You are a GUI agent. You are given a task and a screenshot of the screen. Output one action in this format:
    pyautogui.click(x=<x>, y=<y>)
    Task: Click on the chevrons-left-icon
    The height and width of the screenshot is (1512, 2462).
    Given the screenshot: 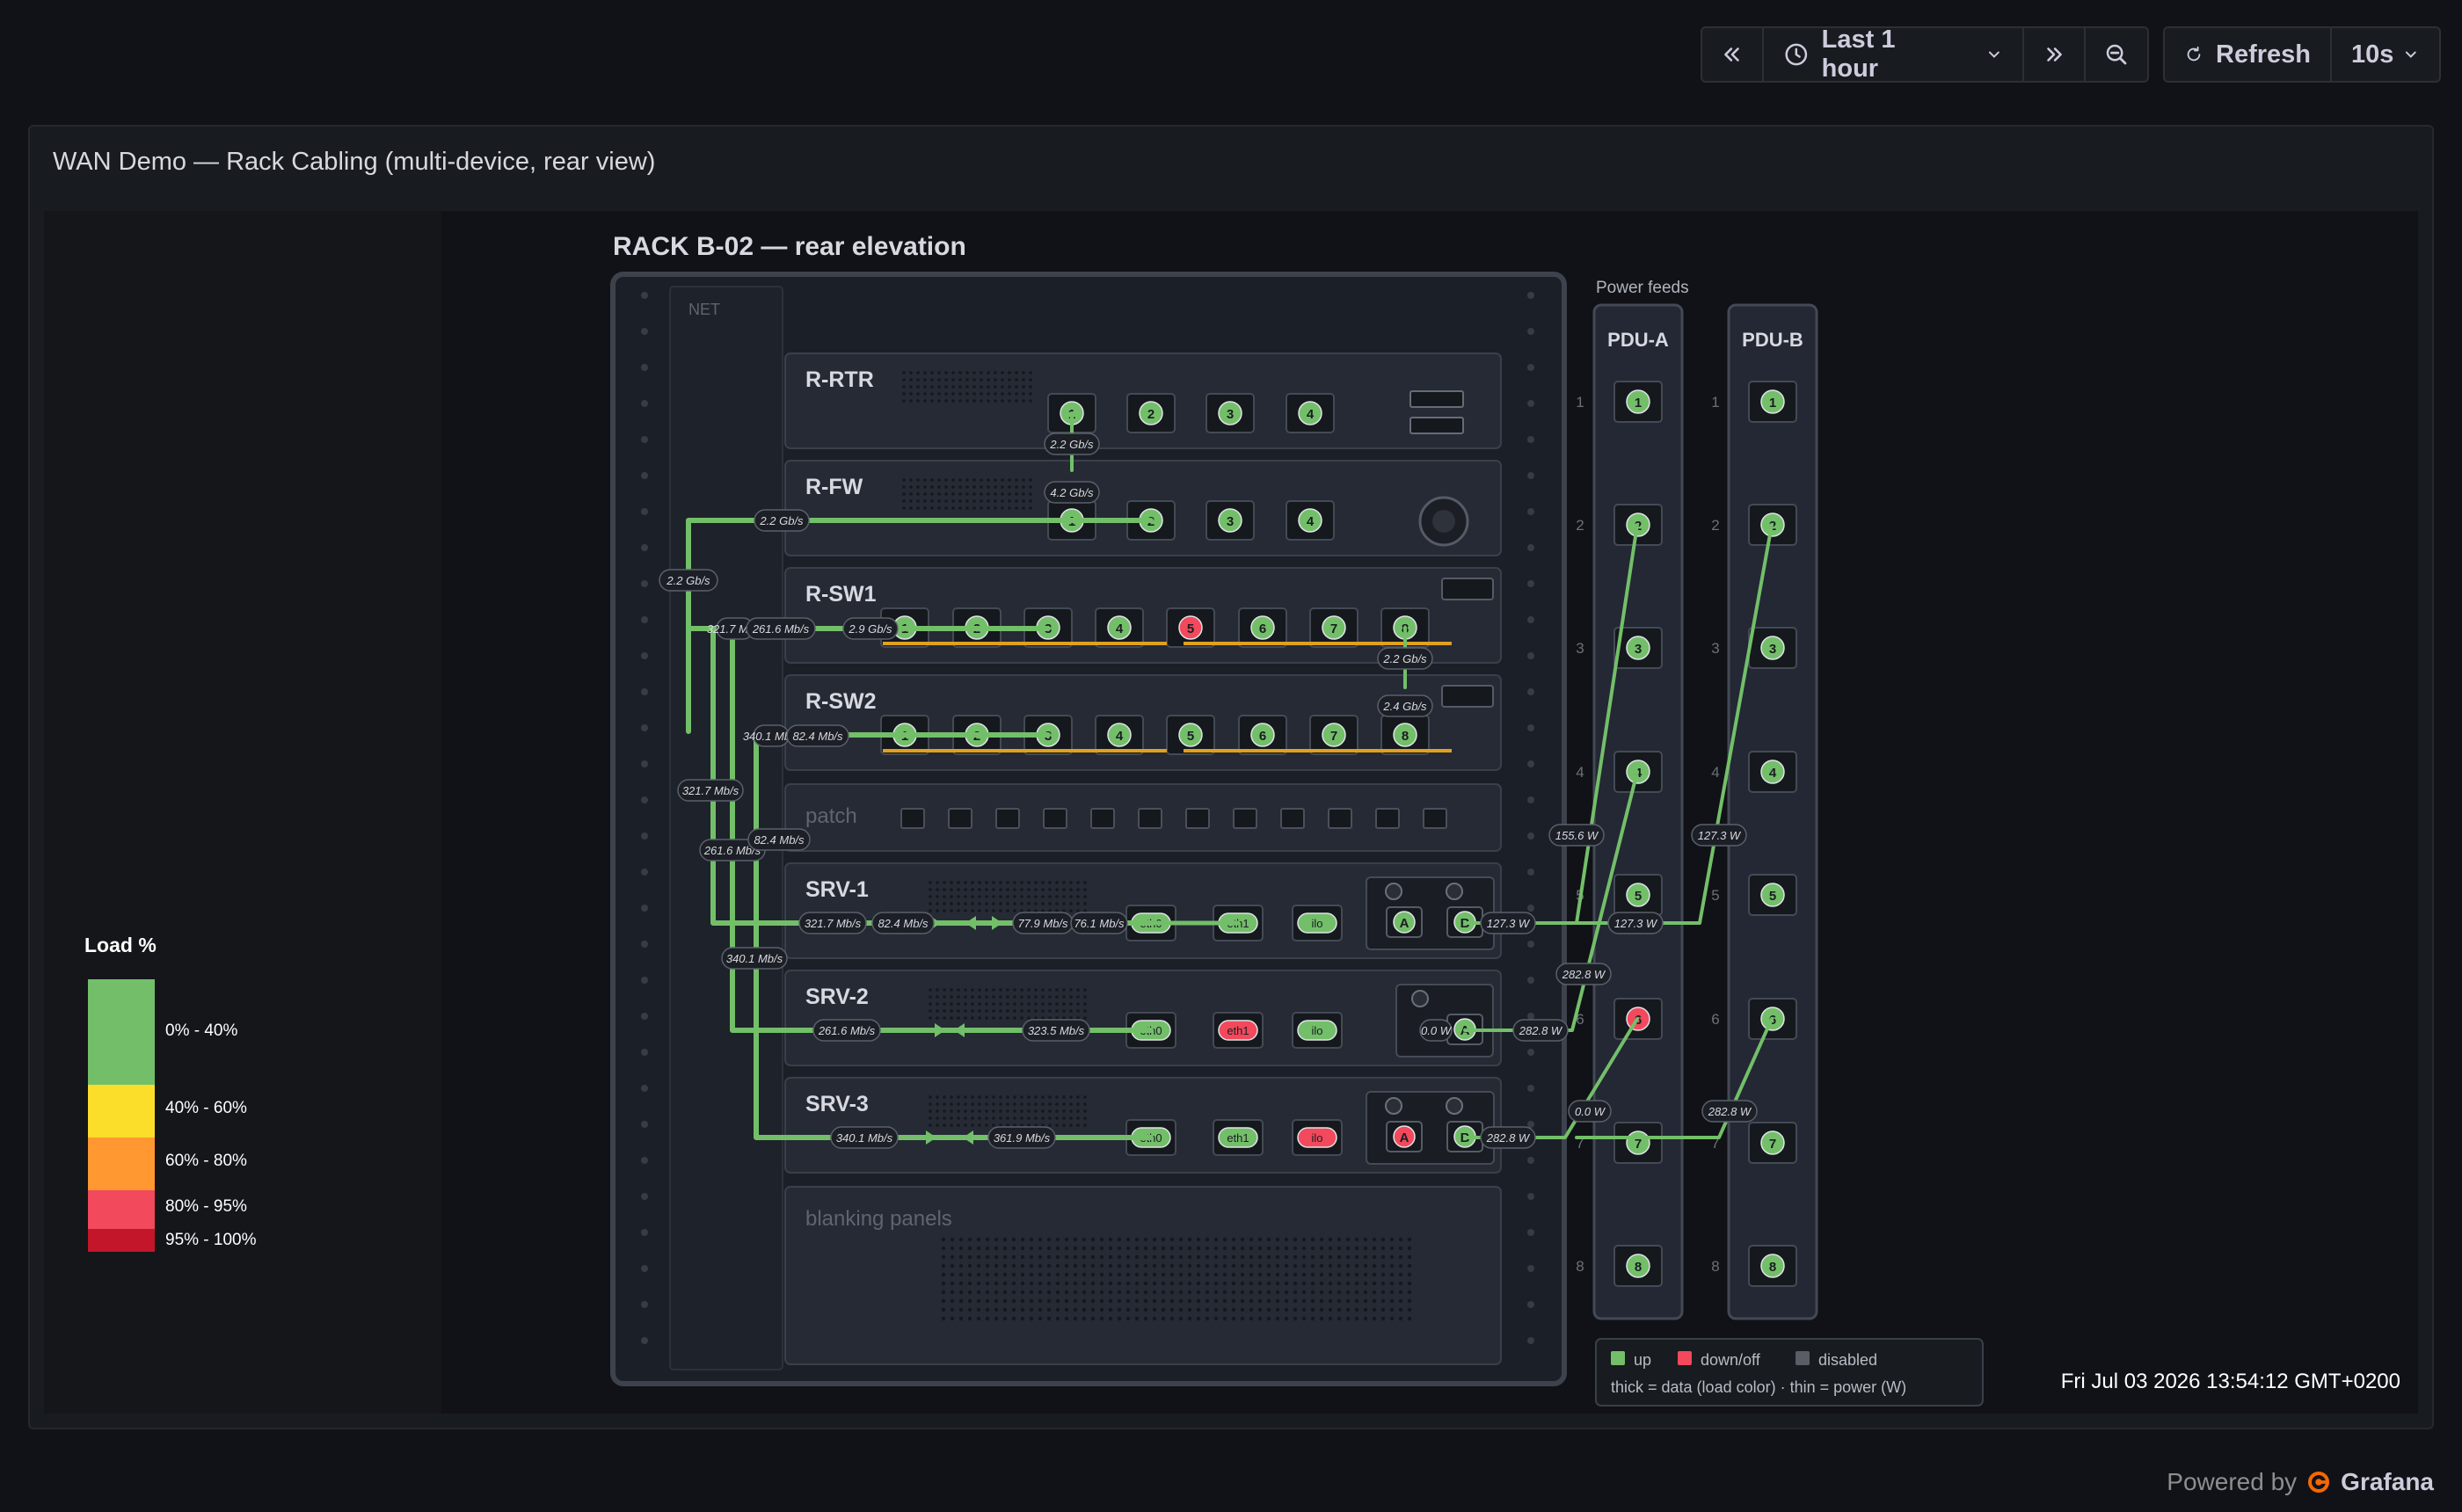 What is the action you would take?
    pyautogui.click(x=1731, y=55)
    